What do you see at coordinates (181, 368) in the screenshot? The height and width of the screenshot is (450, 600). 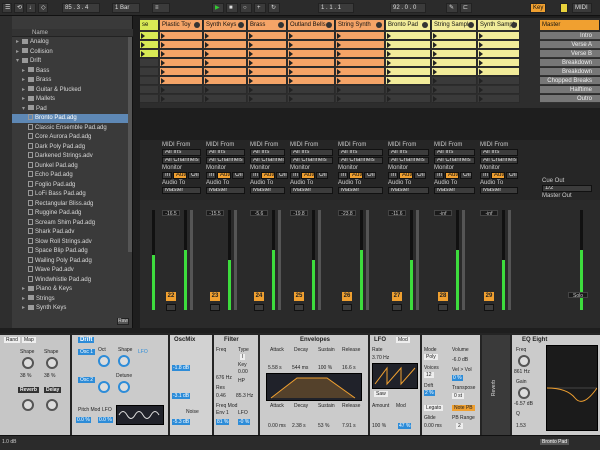 I see `osc1-level: -1.8 dB` at bounding box center [181, 368].